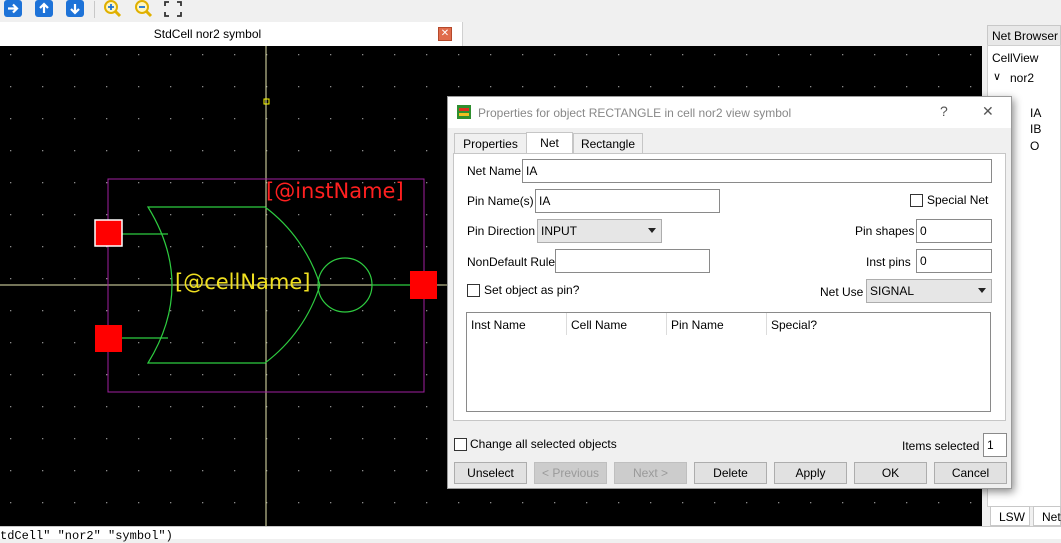 The height and width of the screenshot is (543, 1061). Describe the element at coordinates (717, 324) in the screenshot. I see `column-header-pin-name: Pin Name` at that location.